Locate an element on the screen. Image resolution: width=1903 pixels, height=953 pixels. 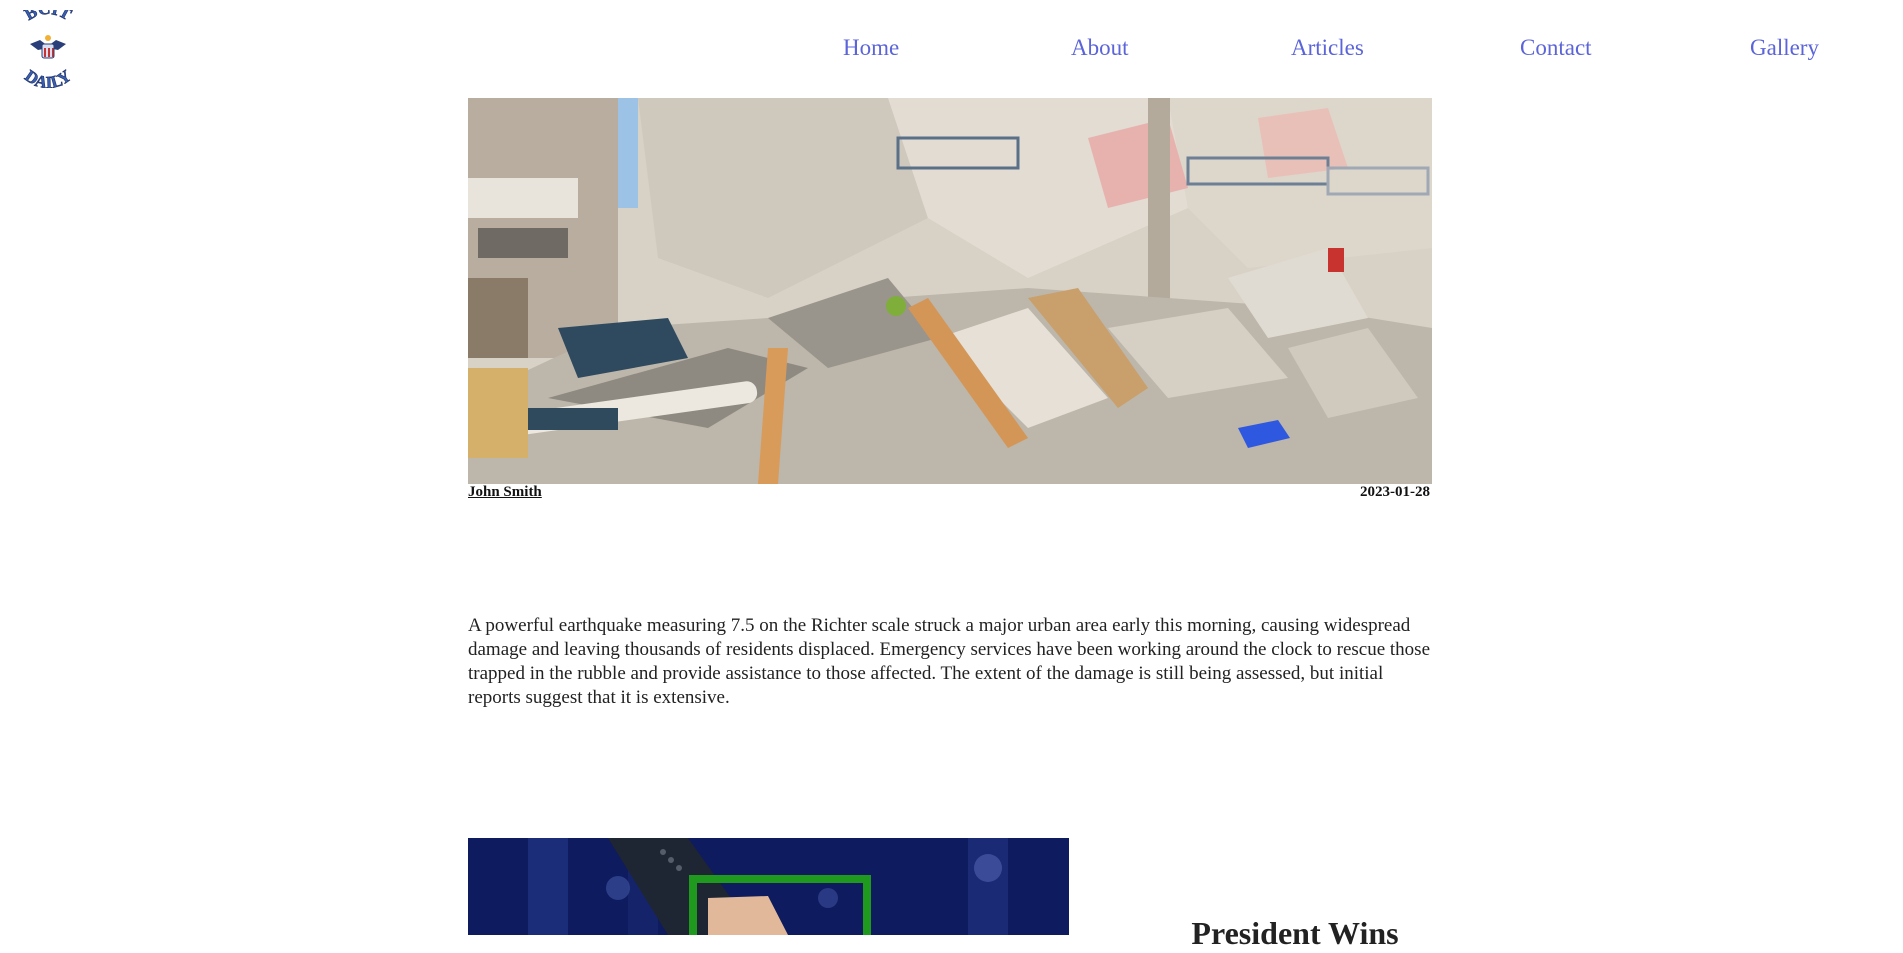
main-nav: Home About Articles Contact Gallery is located at coordinates (951, 49).